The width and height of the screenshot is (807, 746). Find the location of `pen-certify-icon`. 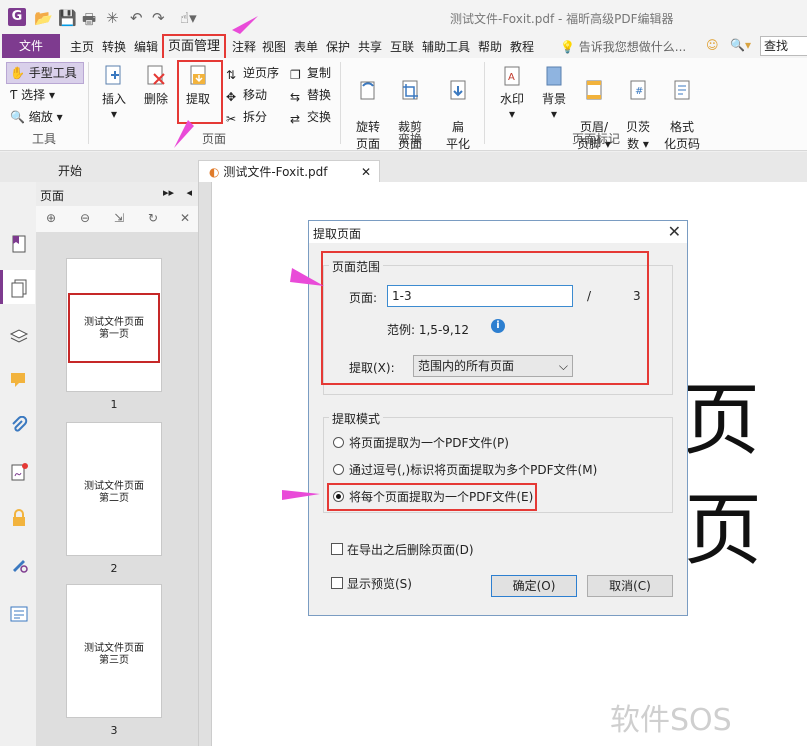

pen-certify-icon is located at coordinates (19, 564).